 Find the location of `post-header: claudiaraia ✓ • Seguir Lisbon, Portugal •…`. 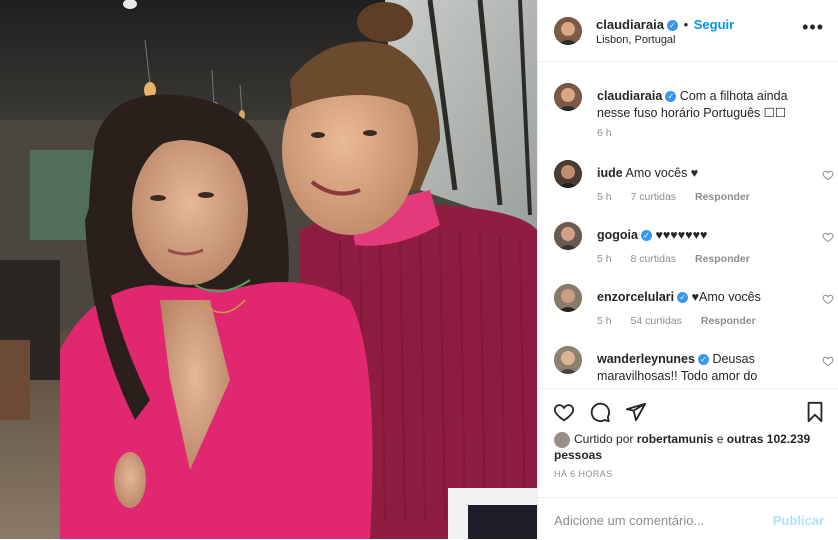

post-header: claudiaraia ✓ • Seguir Lisbon, Portugal •… is located at coordinates (688, 31).